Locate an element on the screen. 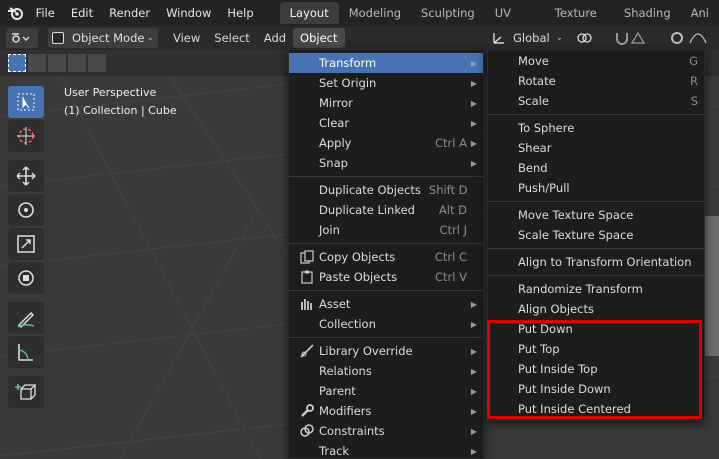 The height and width of the screenshot is (459, 719). transform-orientation-dropdown: Global ⌄ is located at coordinates (527, 38).